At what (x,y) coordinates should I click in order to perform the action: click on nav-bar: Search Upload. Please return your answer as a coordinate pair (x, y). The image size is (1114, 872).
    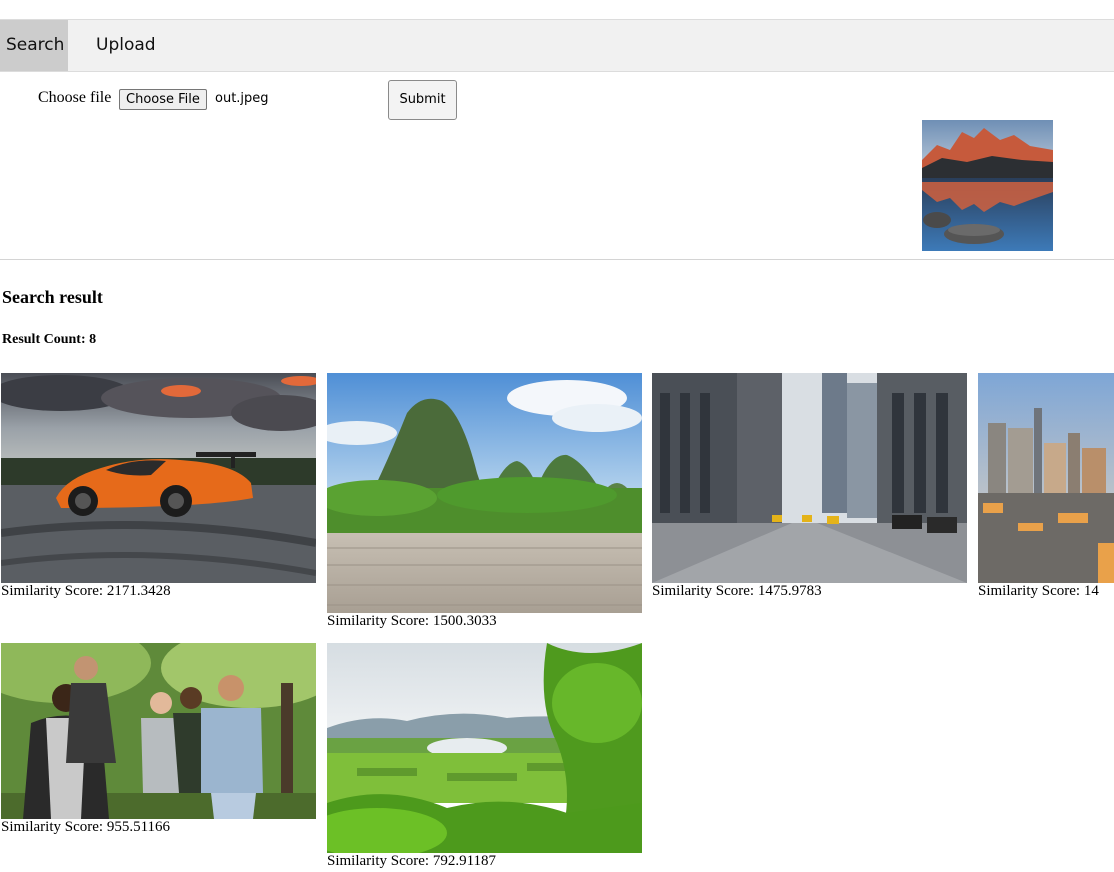
    Looking at the image, I should click on (557, 45).